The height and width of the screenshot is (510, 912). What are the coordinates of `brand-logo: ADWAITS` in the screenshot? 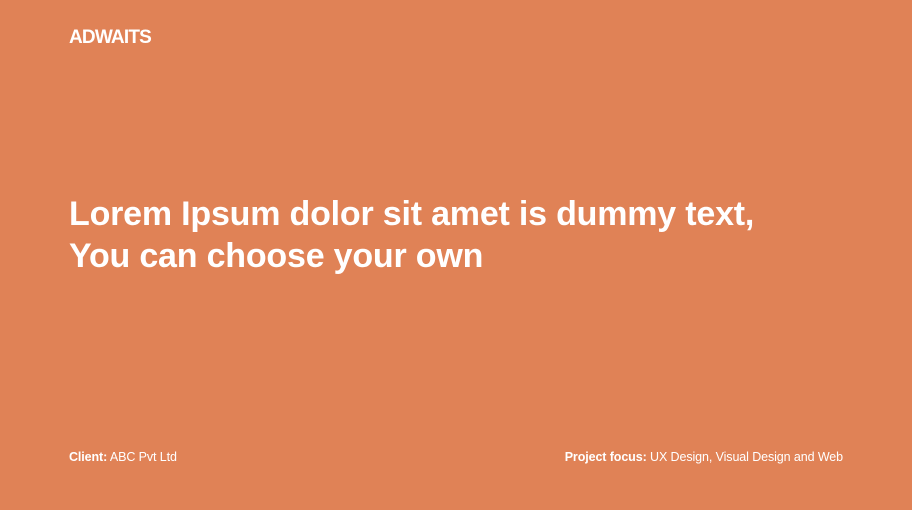 It's located at (110, 37).